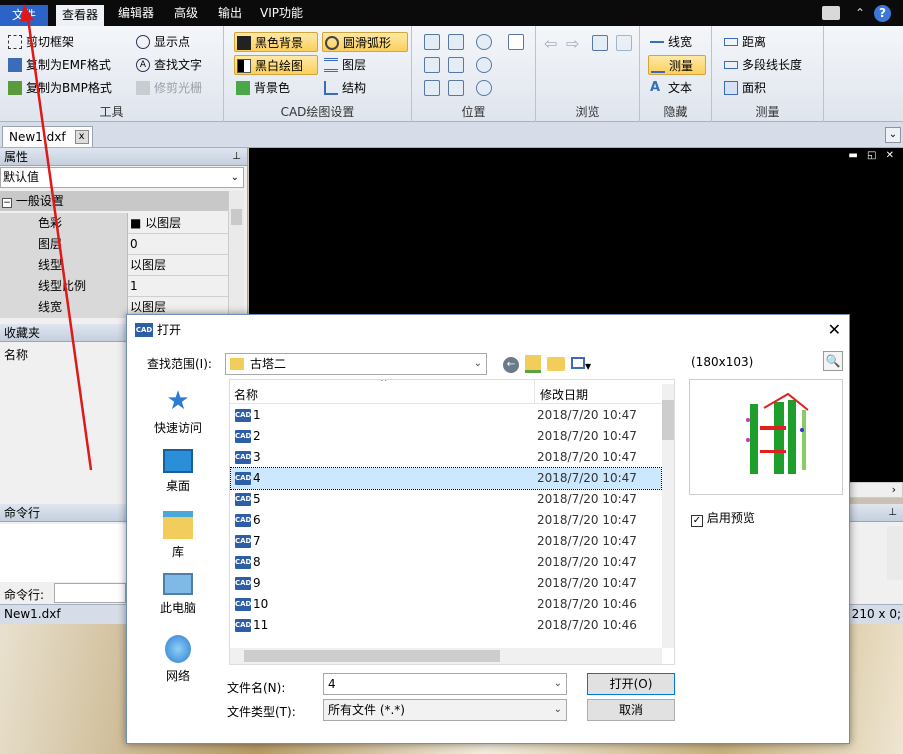 Image resolution: width=903 pixels, height=754 pixels. What do you see at coordinates (169, 330) in the screenshot?
I see `dialog-title: 打开` at bounding box center [169, 330].